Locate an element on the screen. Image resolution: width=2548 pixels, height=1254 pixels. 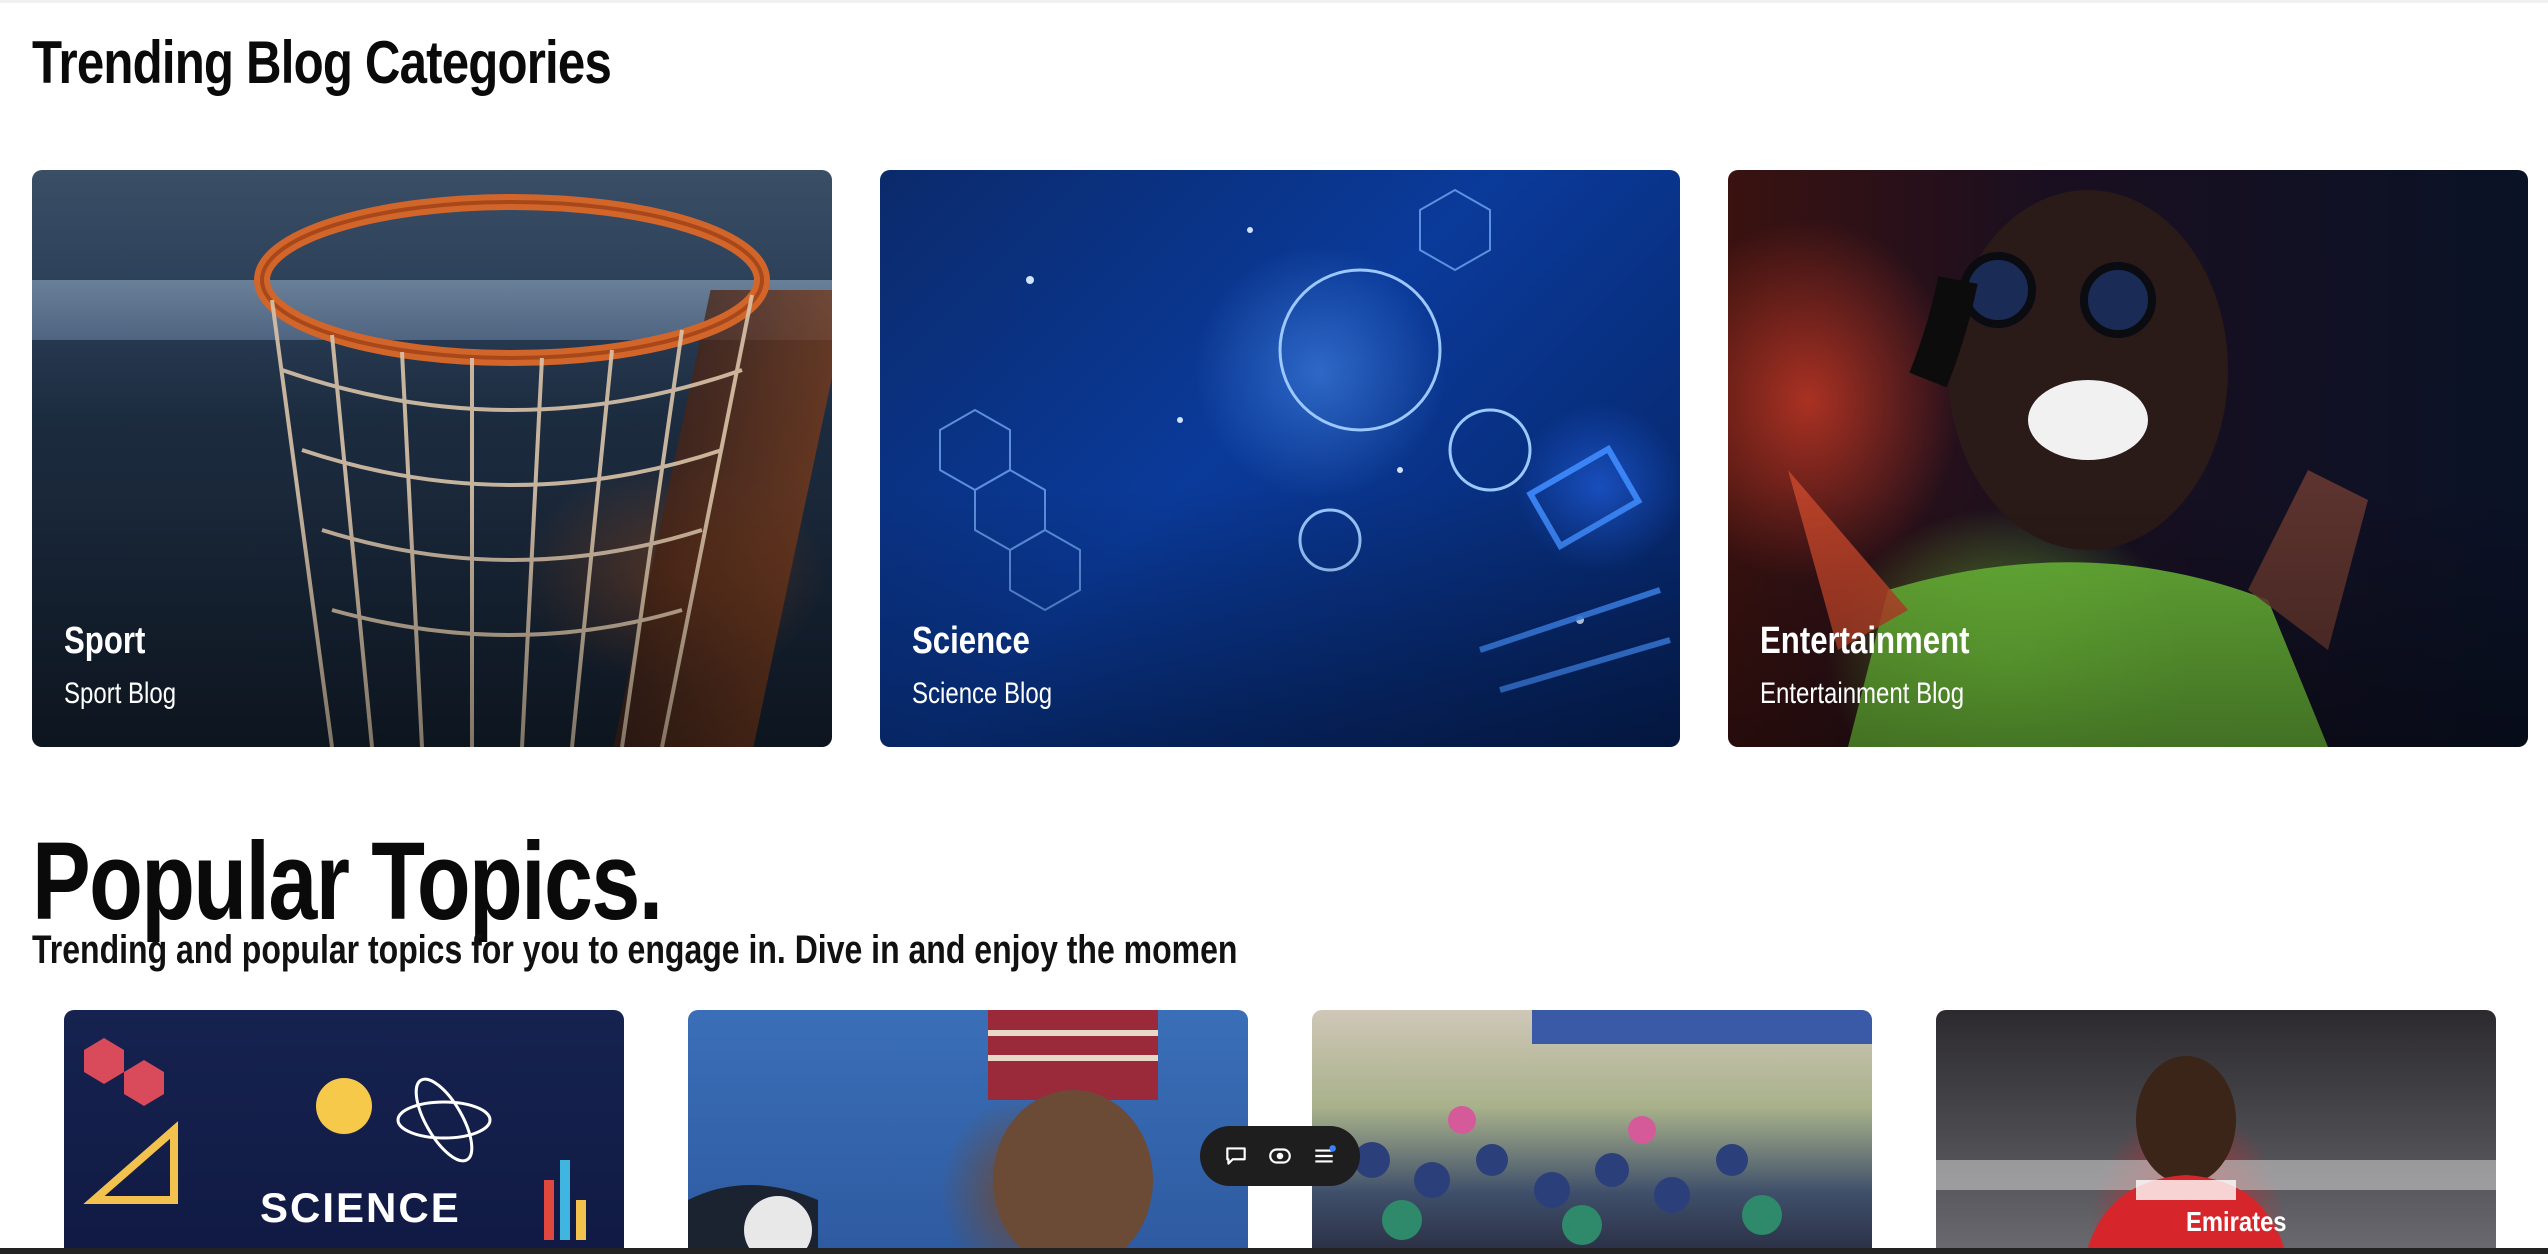
bottom-edge is located at coordinates (1274, 1251).